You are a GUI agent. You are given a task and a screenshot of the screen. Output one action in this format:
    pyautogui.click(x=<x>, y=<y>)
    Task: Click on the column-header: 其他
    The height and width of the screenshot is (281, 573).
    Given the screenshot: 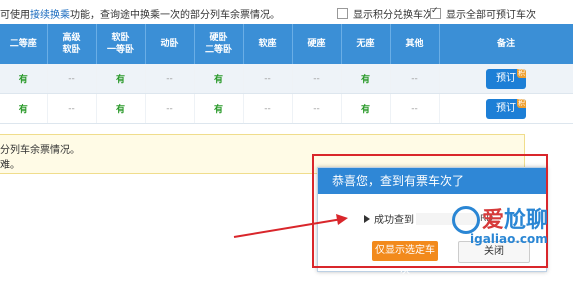 What is the action you would take?
    pyautogui.click(x=415, y=44)
    